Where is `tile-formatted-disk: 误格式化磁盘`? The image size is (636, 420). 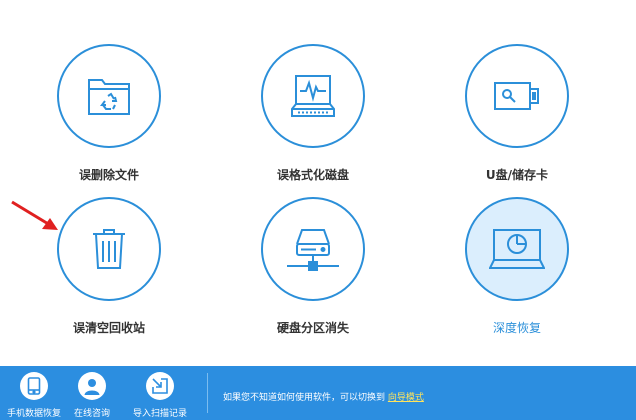
tile-formatted-disk: 误格式化磁盘 is located at coordinates (313, 113).